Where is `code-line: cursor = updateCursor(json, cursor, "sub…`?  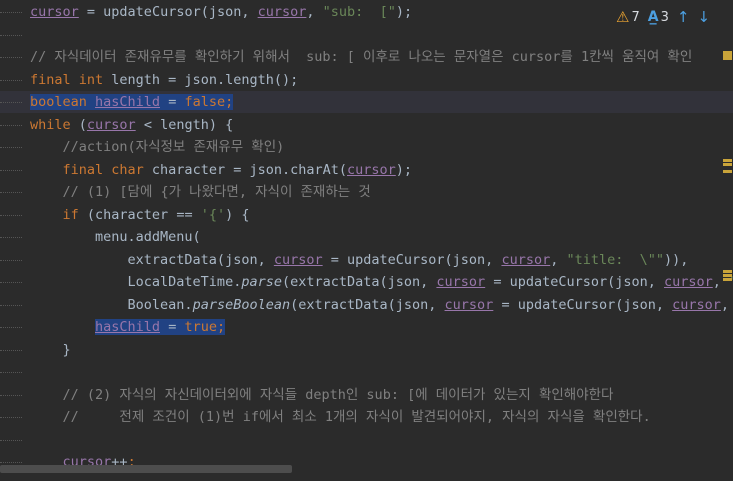 code-line: cursor = updateCursor(json, cursor, "sub… is located at coordinates (221, 12).